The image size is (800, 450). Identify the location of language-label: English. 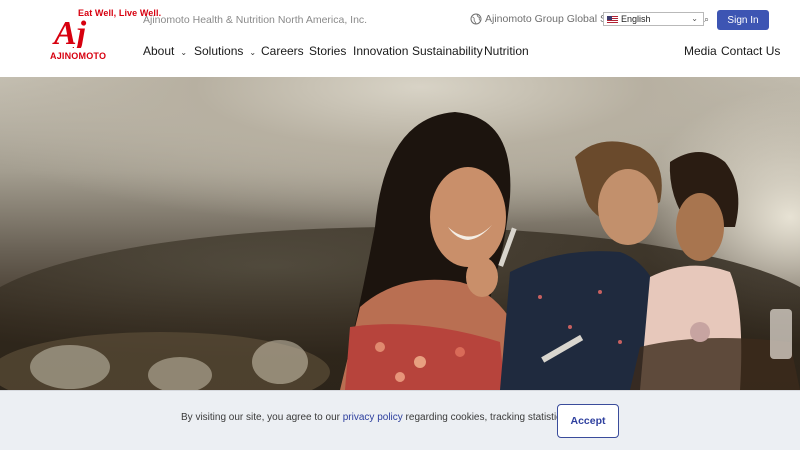
(636, 19).